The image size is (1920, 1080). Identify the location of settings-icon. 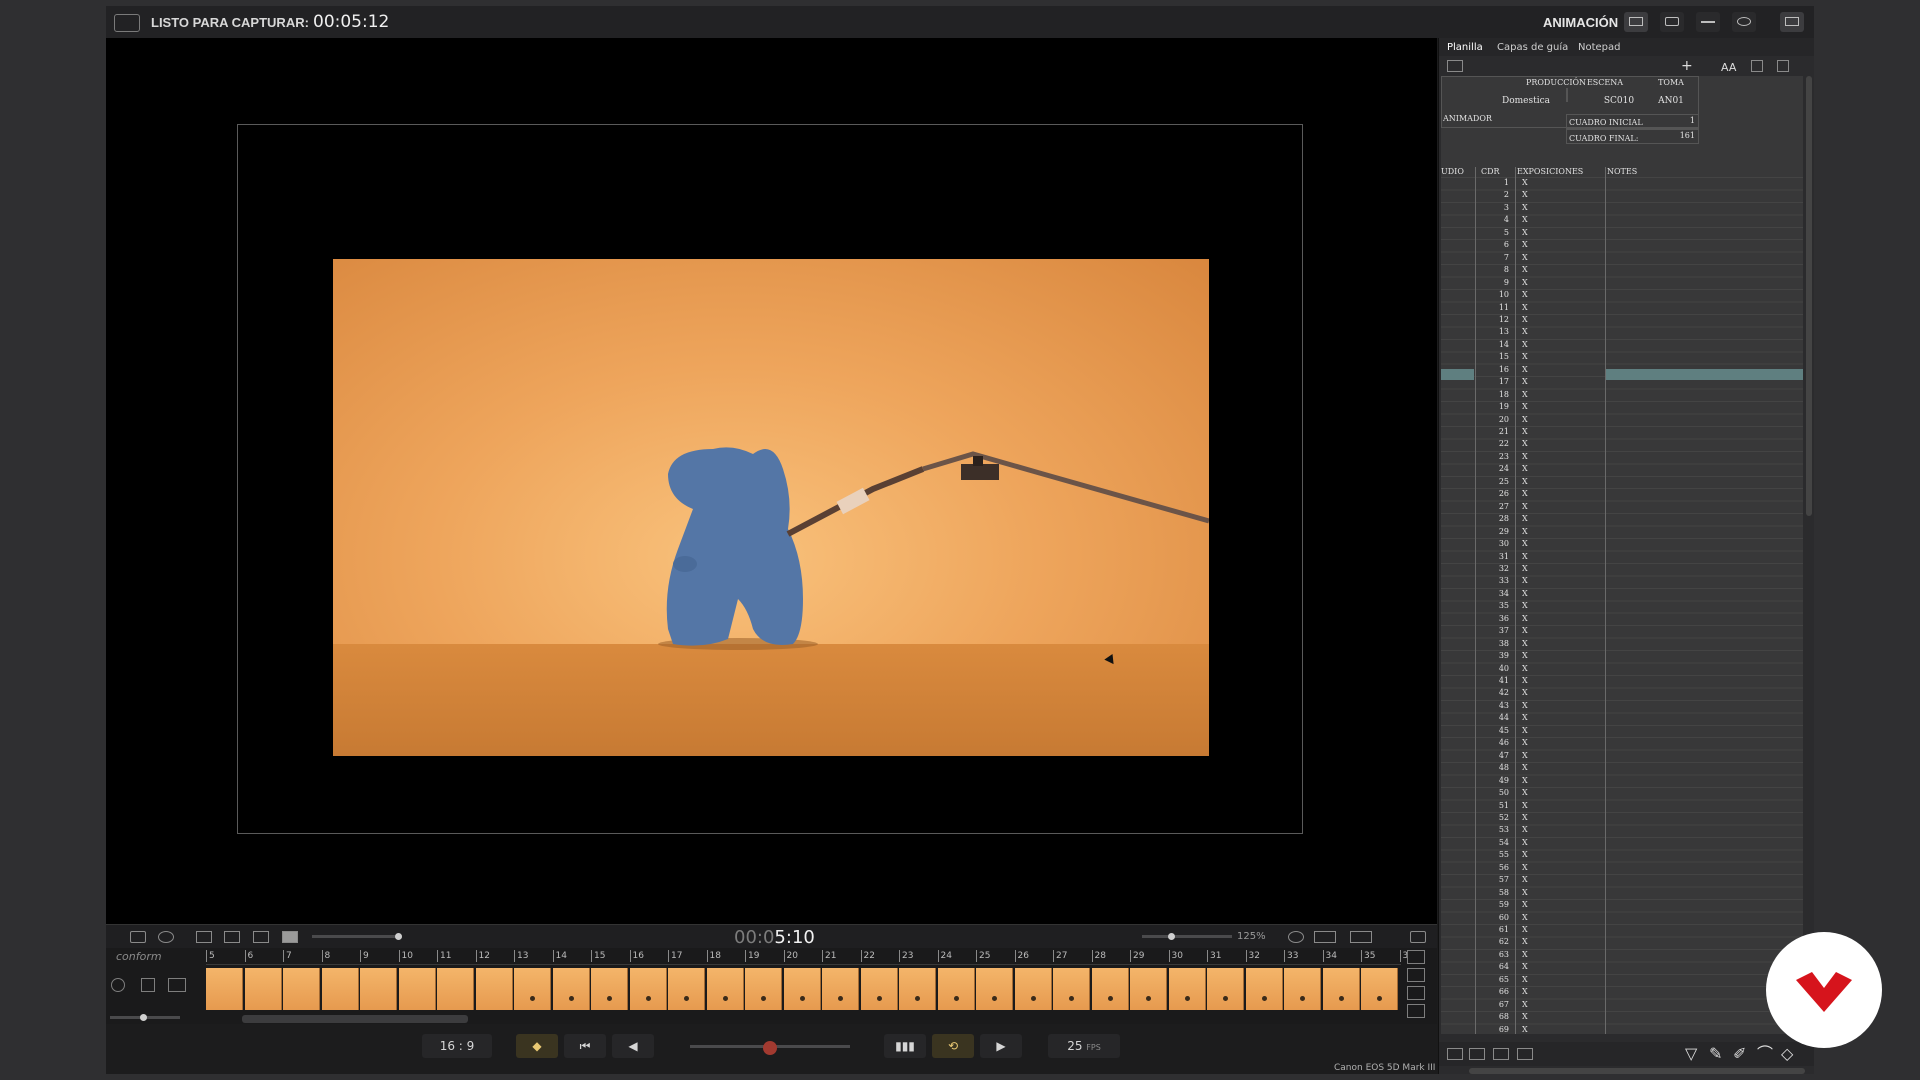
(1744, 22).